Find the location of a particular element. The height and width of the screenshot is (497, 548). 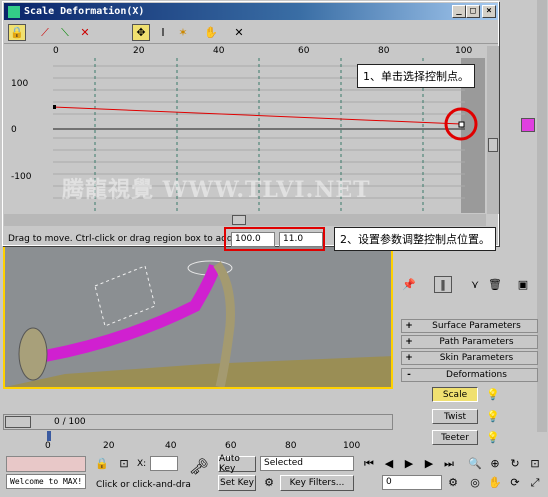

horizontal-scrollbar is located at coordinates (245, 220).